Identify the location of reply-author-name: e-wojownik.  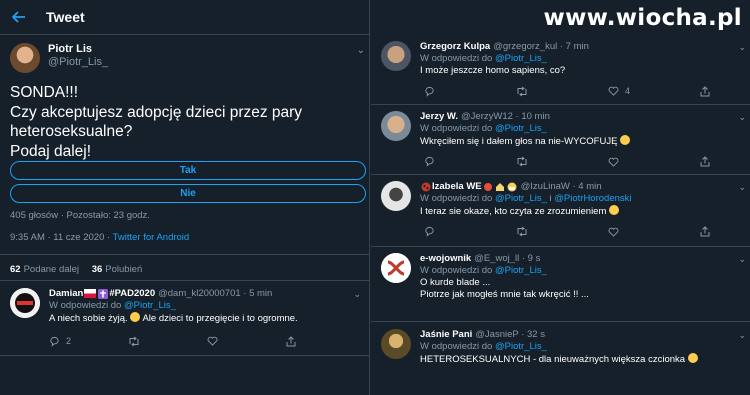
(445, 259).